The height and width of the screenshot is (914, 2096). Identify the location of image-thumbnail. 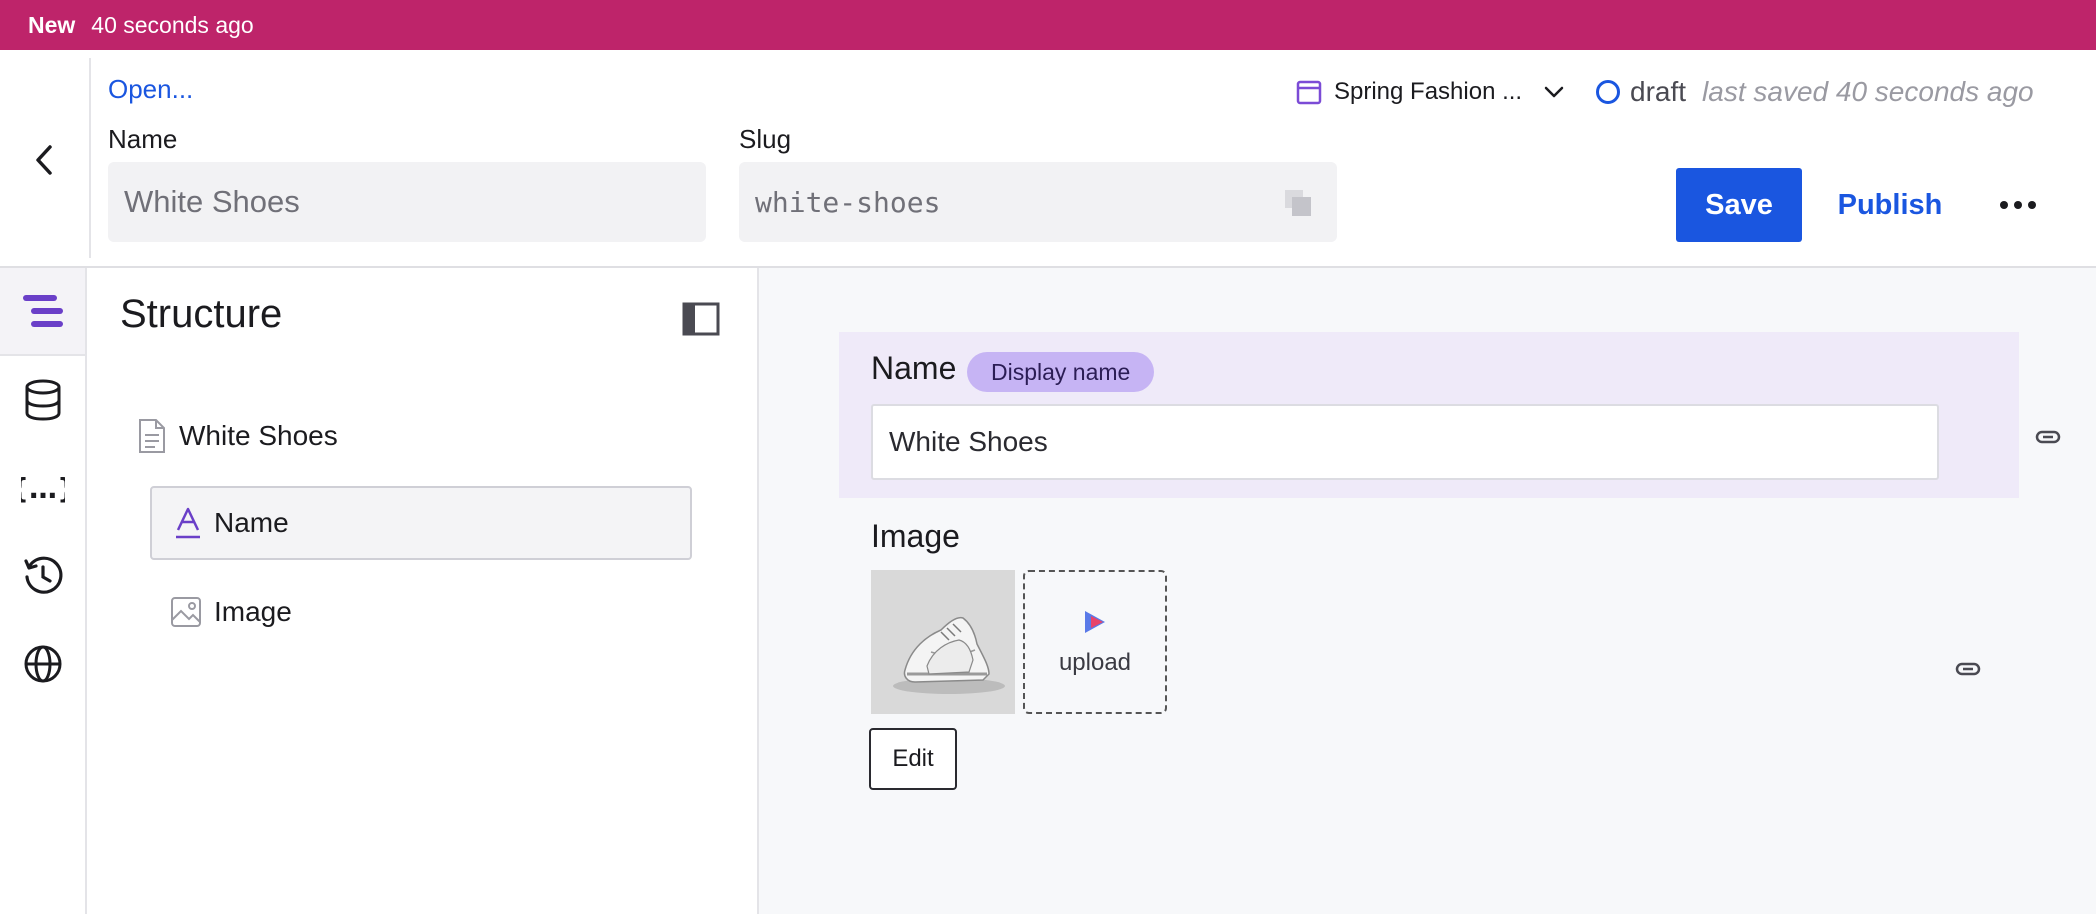
(943, 642).